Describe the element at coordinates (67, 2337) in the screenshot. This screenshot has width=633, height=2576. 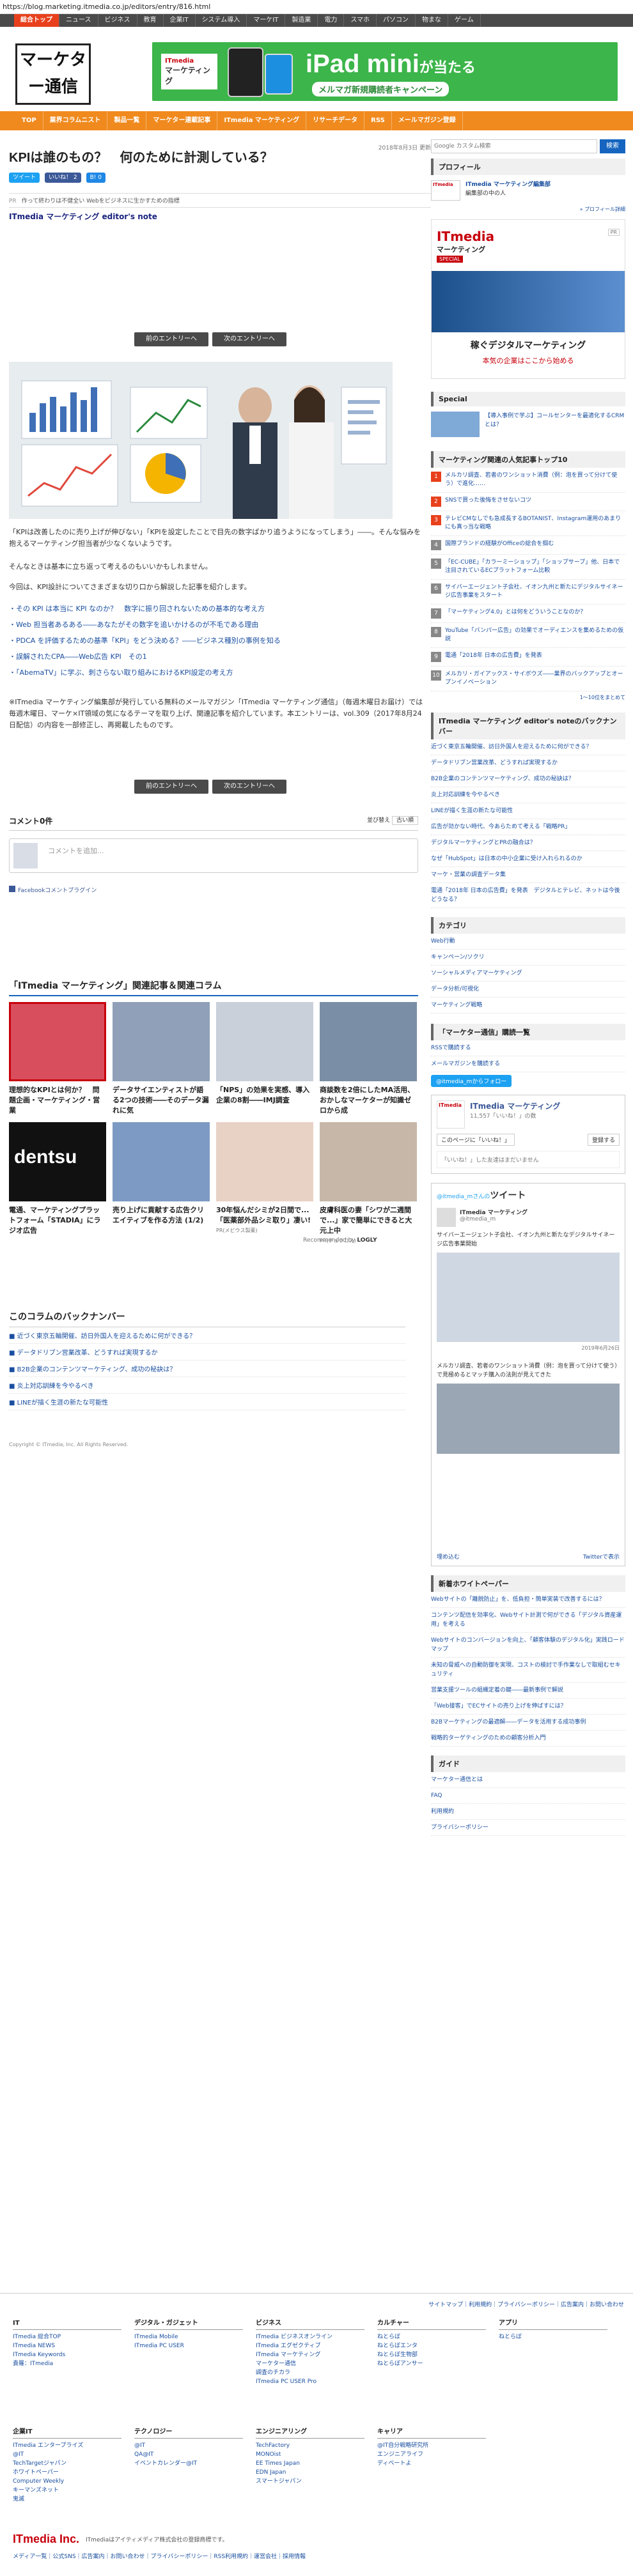
I see `footer-link: ITmedia 総合TOP` at that location.